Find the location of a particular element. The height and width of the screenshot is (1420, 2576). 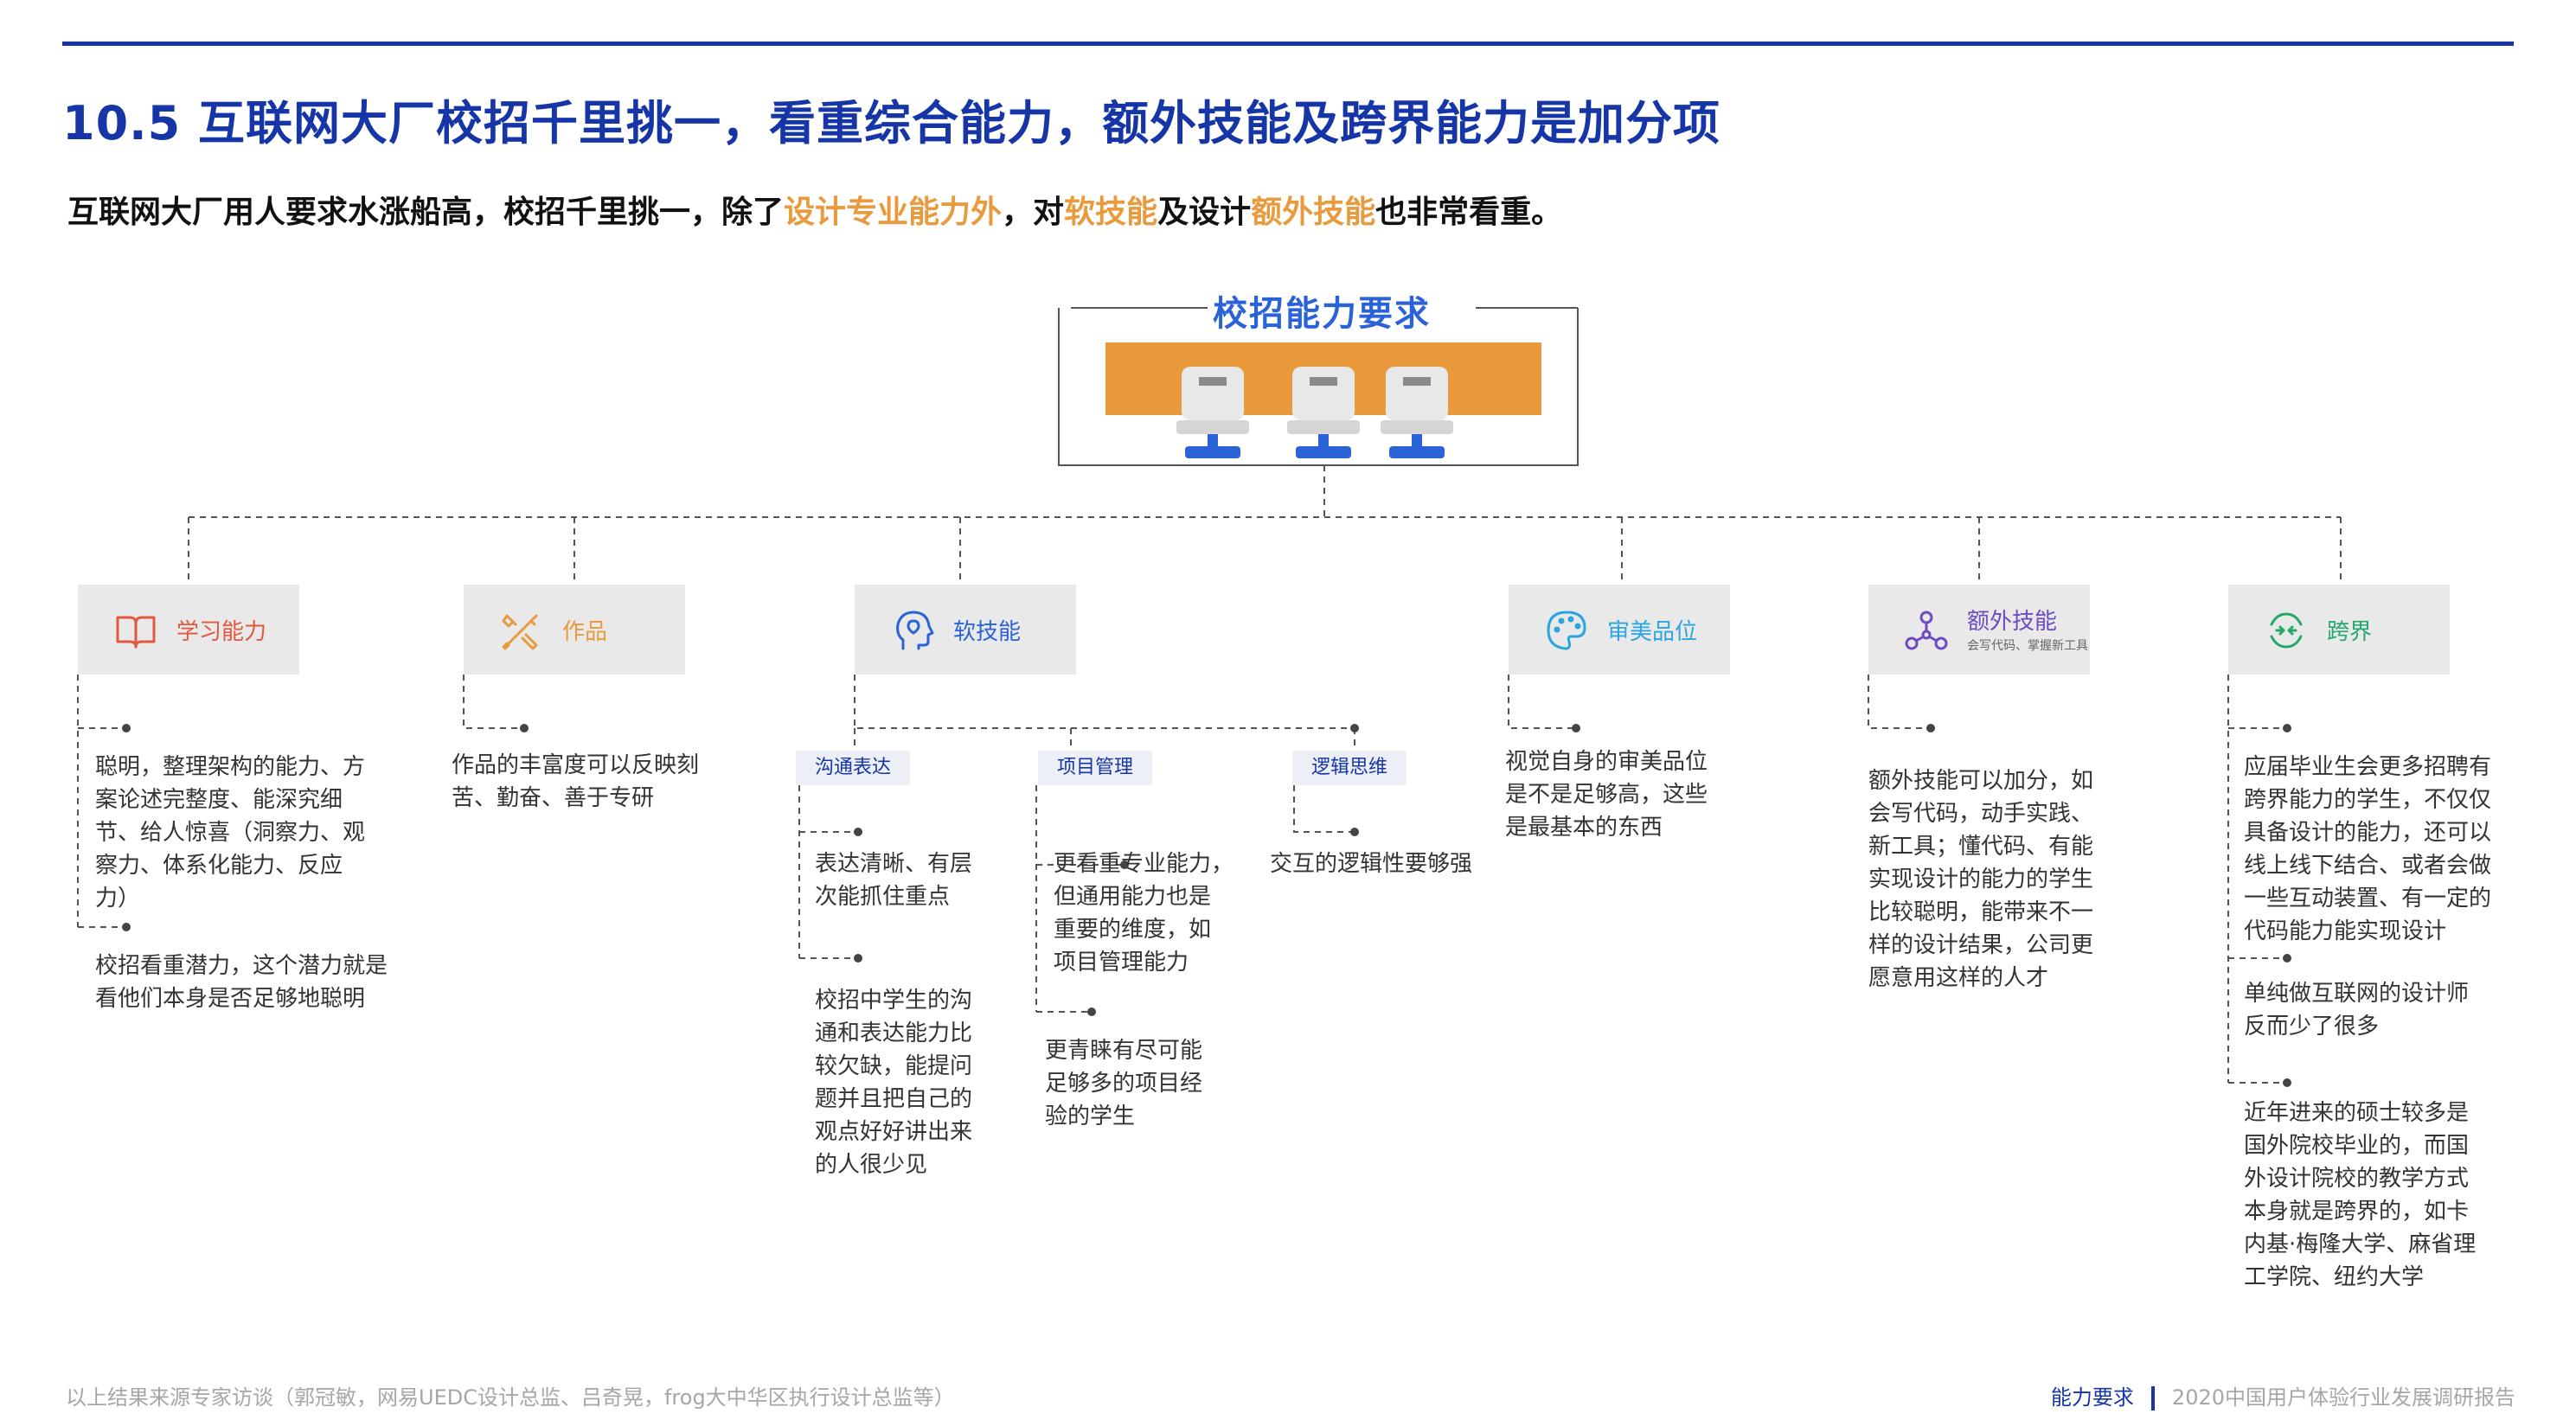

book-icon is located at coordinates (136, 632).